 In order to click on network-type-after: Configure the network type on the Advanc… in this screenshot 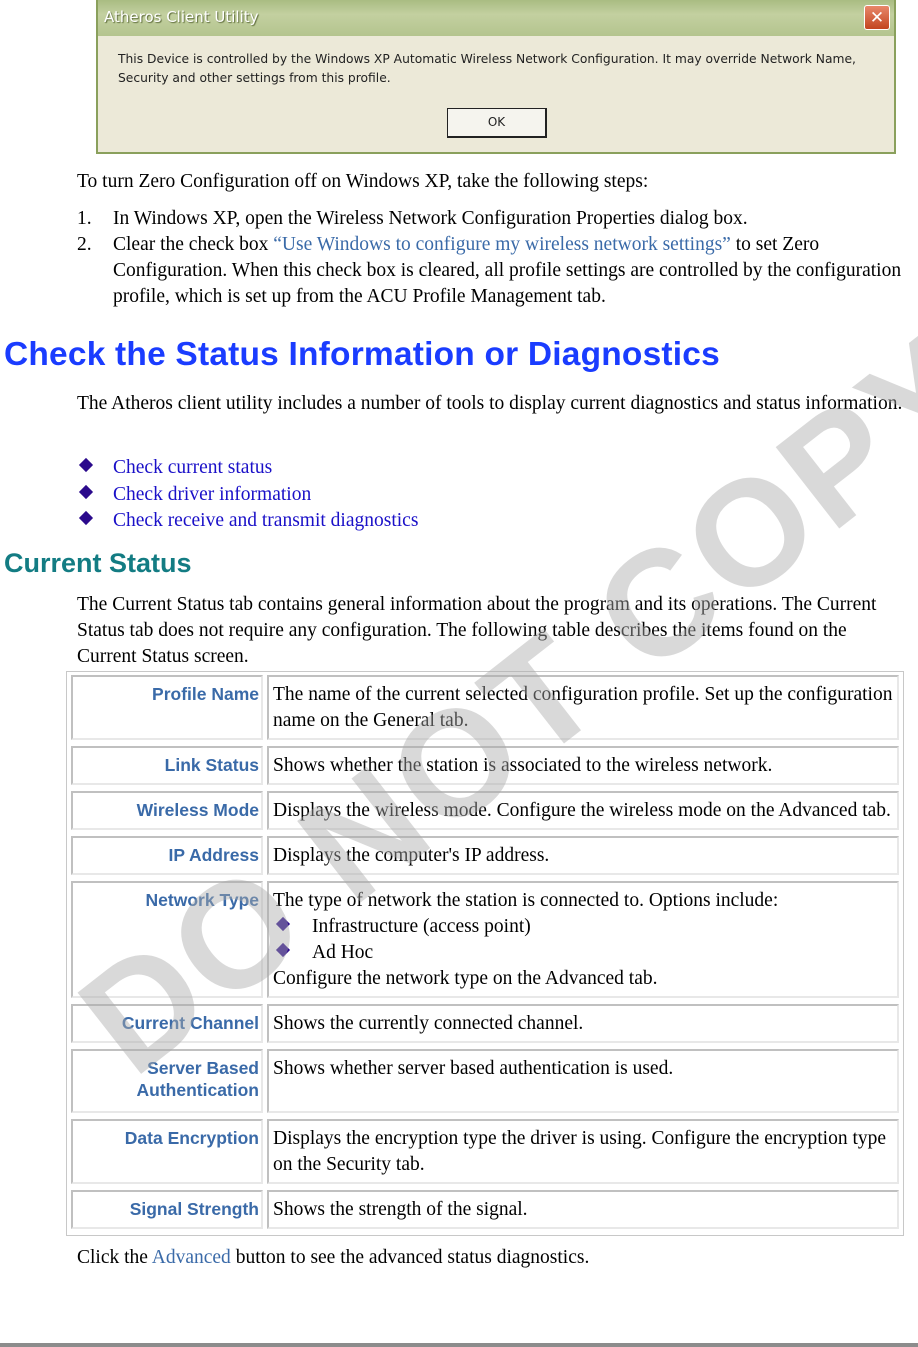, I will do `click(465, 978)`.